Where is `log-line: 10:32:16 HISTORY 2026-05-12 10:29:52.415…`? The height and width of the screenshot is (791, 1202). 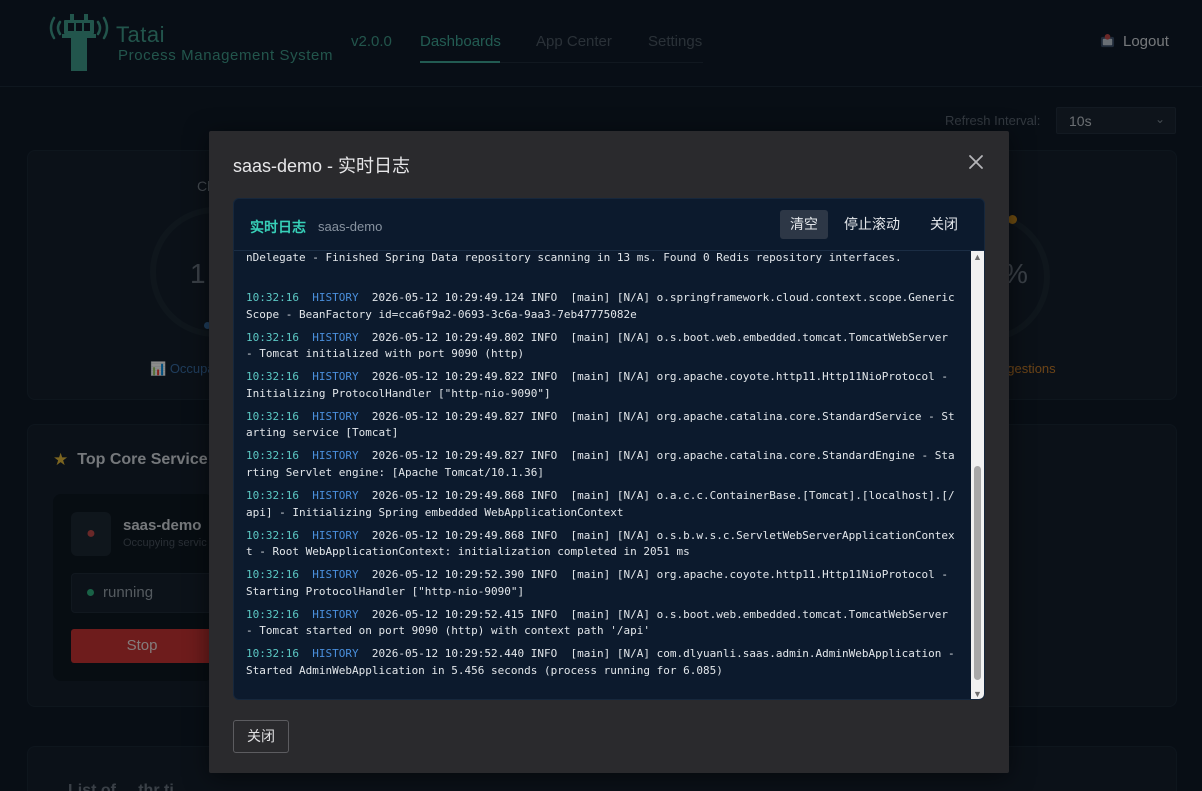 log-line: 10:32:16 HISTORY 2026-05-12 10:29:52.415… is located at coordinates (602, 623).